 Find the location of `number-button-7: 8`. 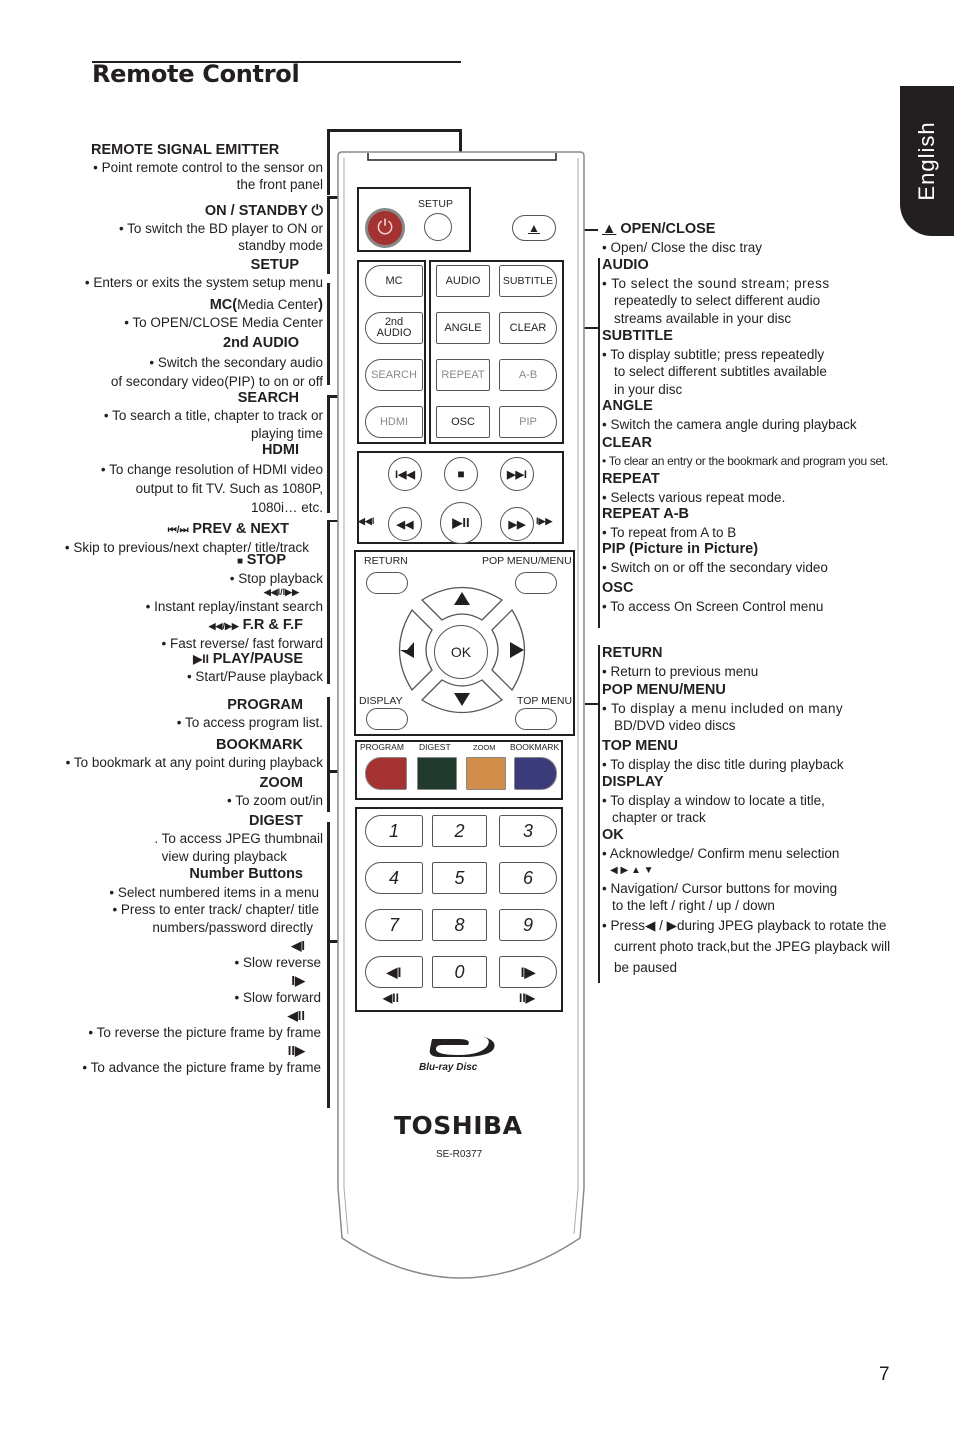

number-button-7: 8 is located at coordinates (459, 925).